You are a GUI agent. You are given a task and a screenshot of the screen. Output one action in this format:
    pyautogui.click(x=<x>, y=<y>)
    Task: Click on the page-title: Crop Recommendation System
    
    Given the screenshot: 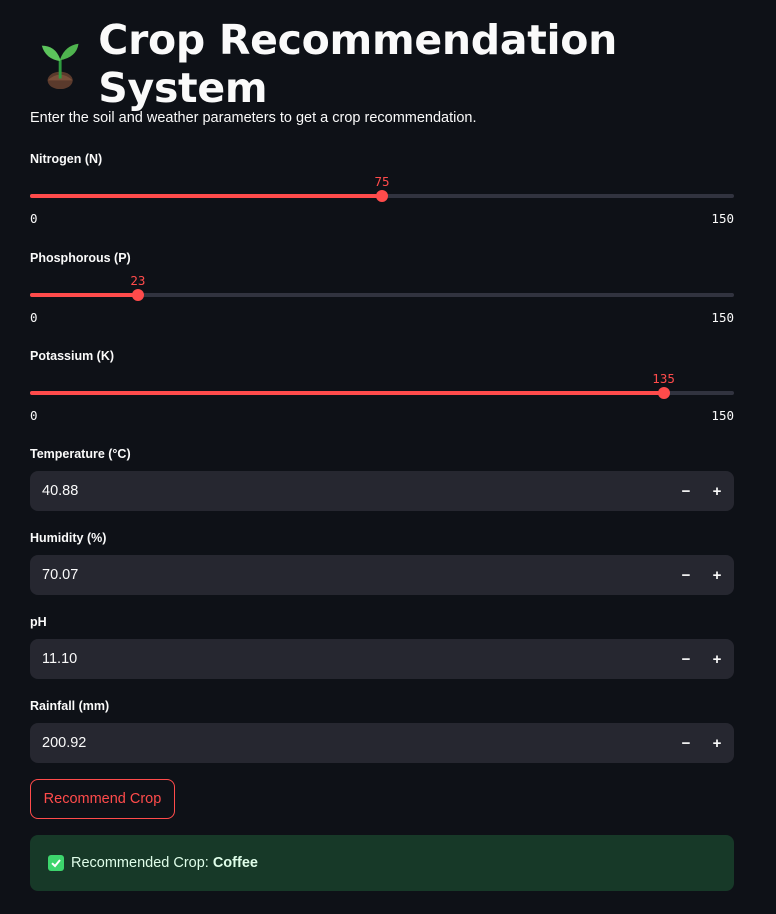 What is the action you would take?
    pyautogui.click(x=358, y=64)
    